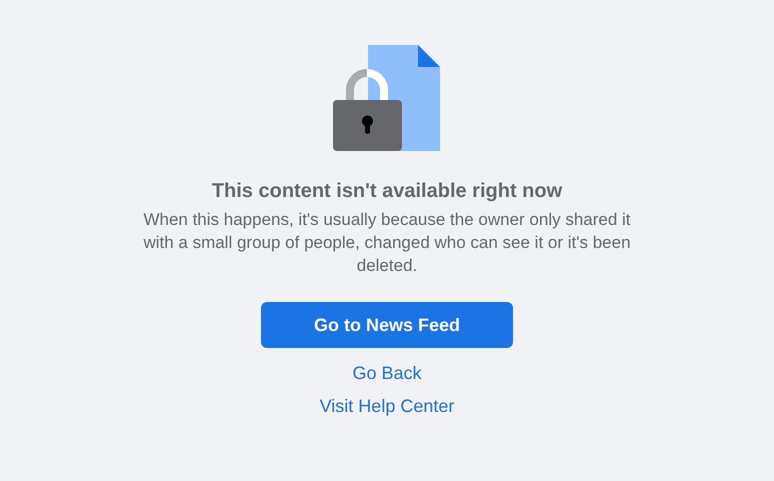  I want to click on news-feed-button: Go to News Feed, so click(387, 325).